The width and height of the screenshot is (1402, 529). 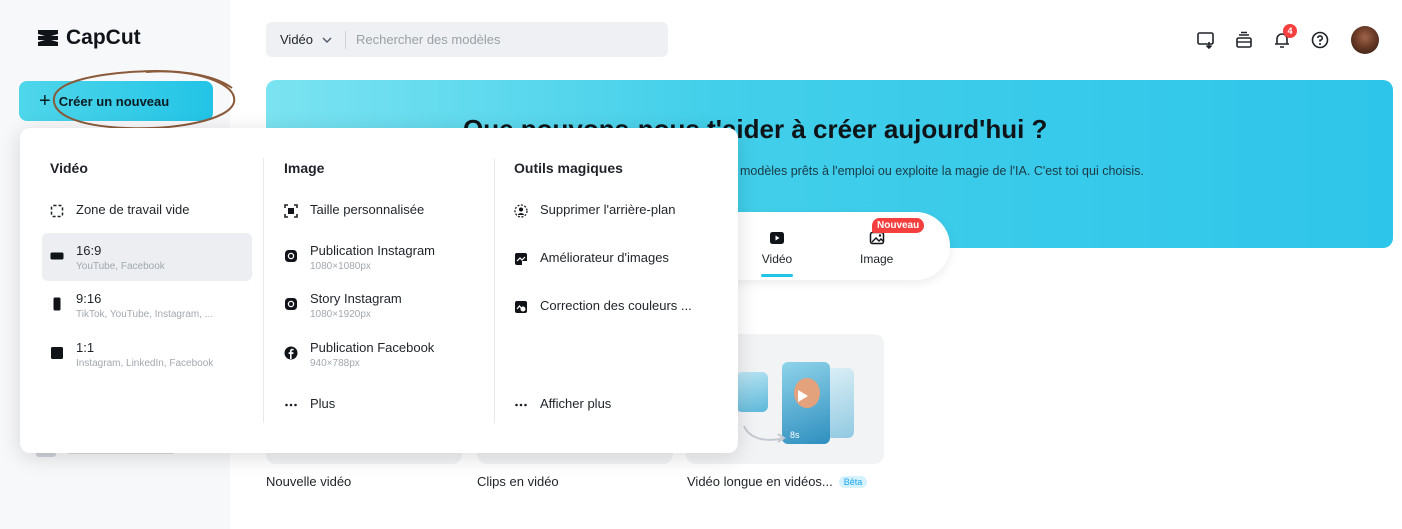 What do you see at coordinates (145, 363) in the screenshot?
I see `menu-item-sub: Instagram, LinkedIn, Facebook` at bounding box center [145, 363].